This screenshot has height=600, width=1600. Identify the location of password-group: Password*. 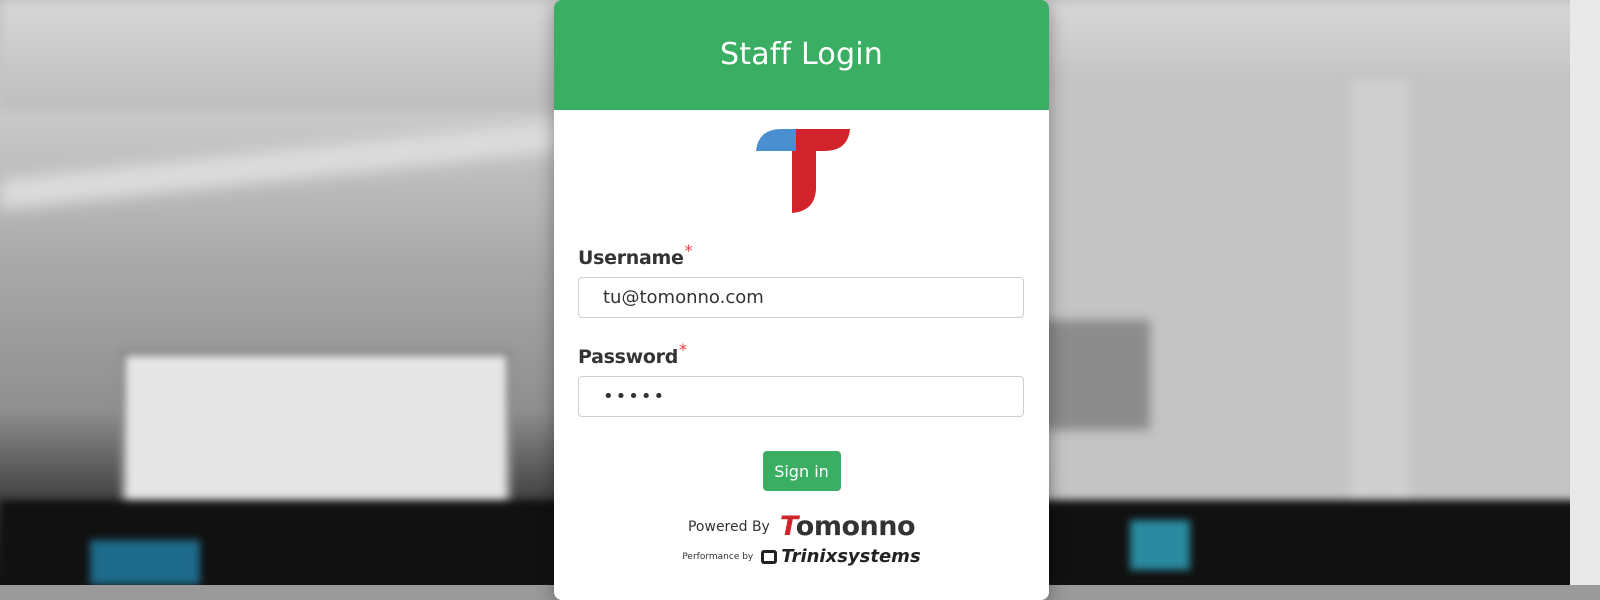
(801, 378).